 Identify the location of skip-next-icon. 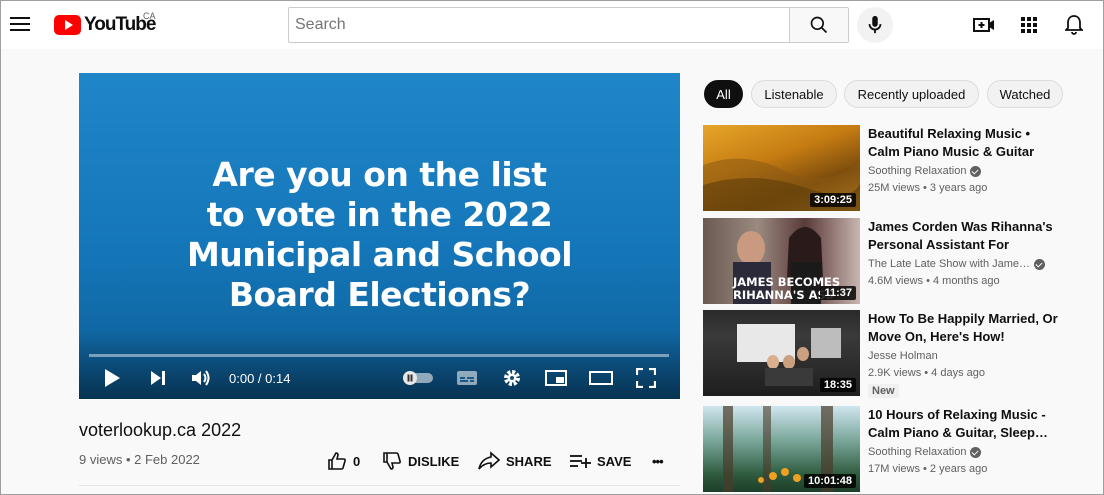
(158, 378).